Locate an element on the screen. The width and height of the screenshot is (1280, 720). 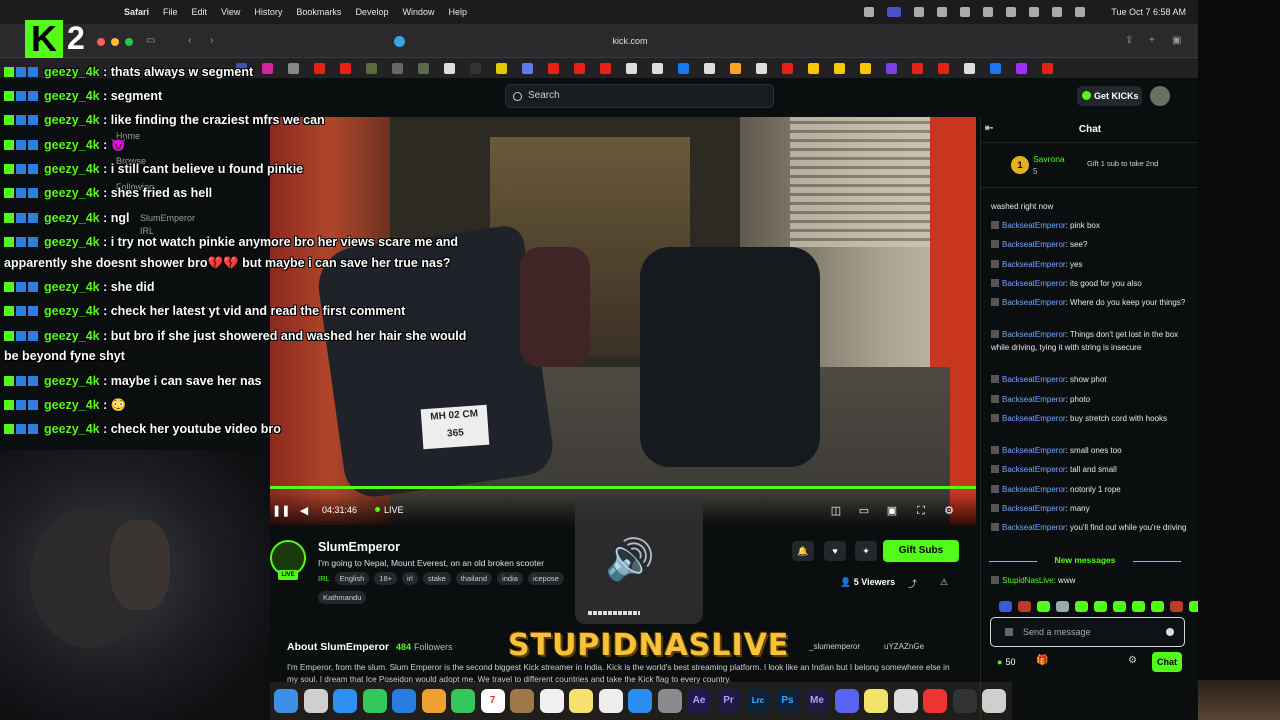
tag: thailand is located at coordinates (474, 578).